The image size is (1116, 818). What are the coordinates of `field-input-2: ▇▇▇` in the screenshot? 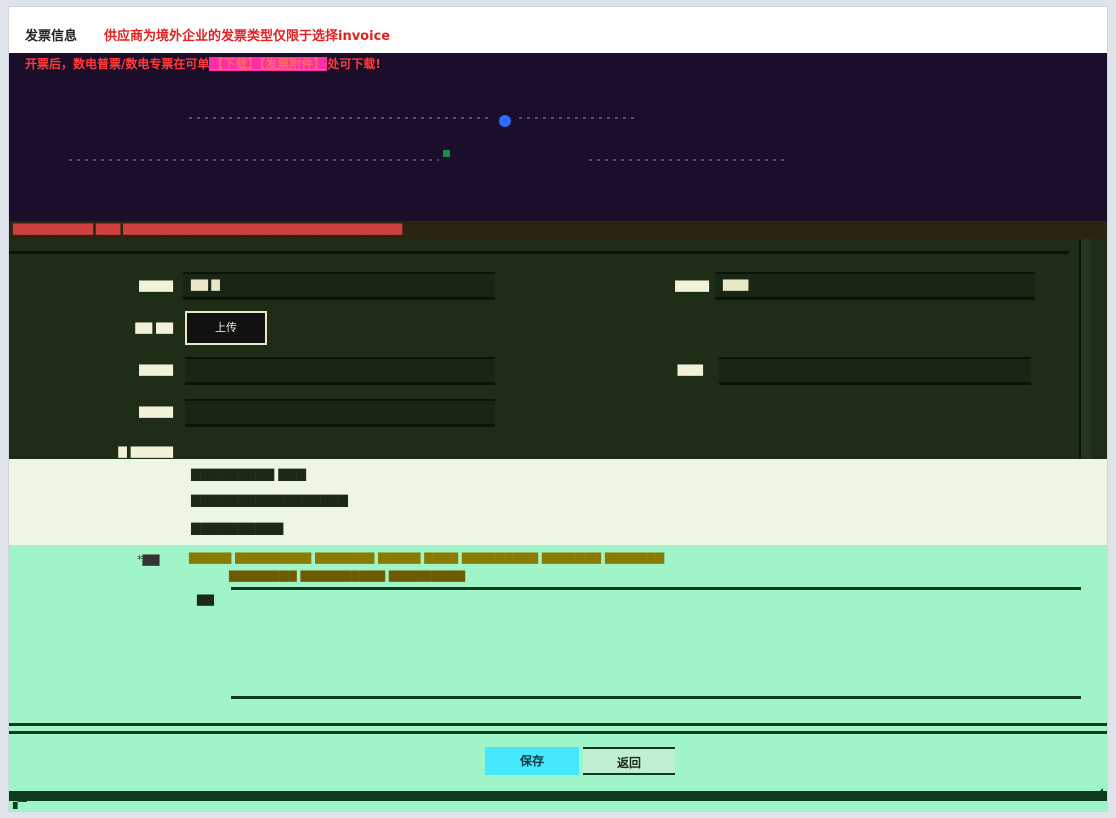 It's located at (875, 286).